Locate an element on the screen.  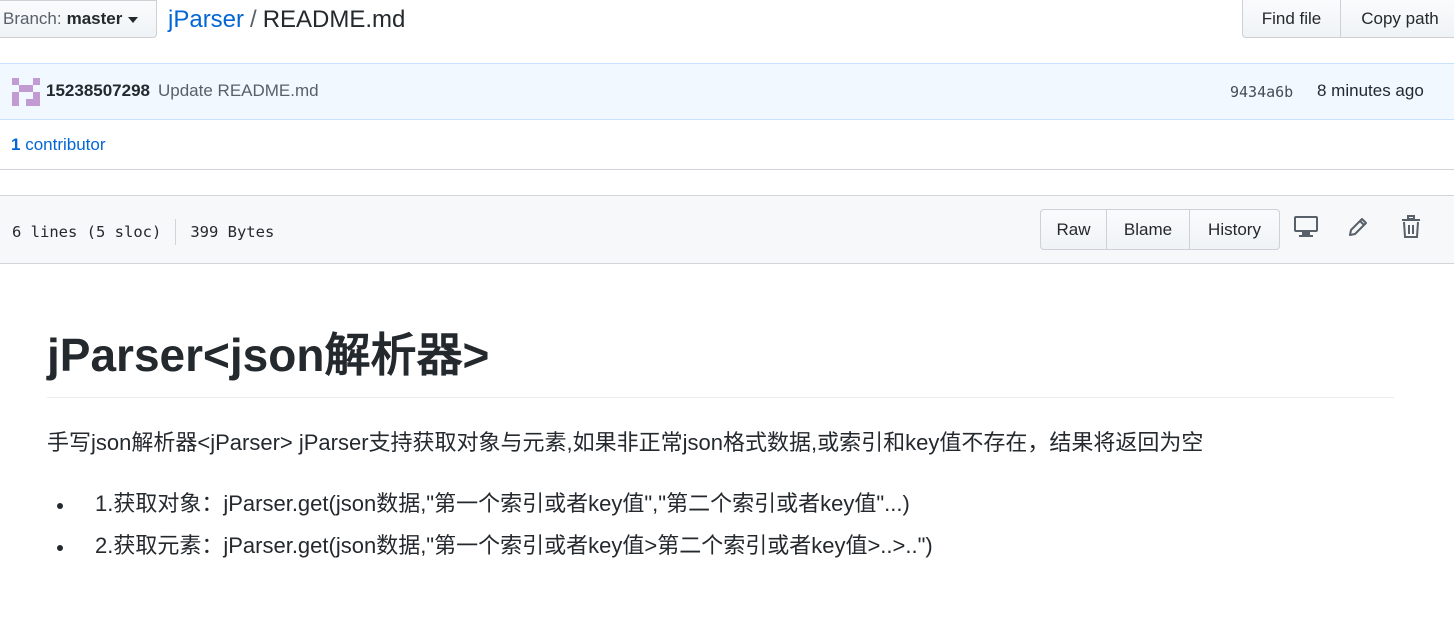
commit-time: 8 minutes ago is located at coordinates (1370, 90).